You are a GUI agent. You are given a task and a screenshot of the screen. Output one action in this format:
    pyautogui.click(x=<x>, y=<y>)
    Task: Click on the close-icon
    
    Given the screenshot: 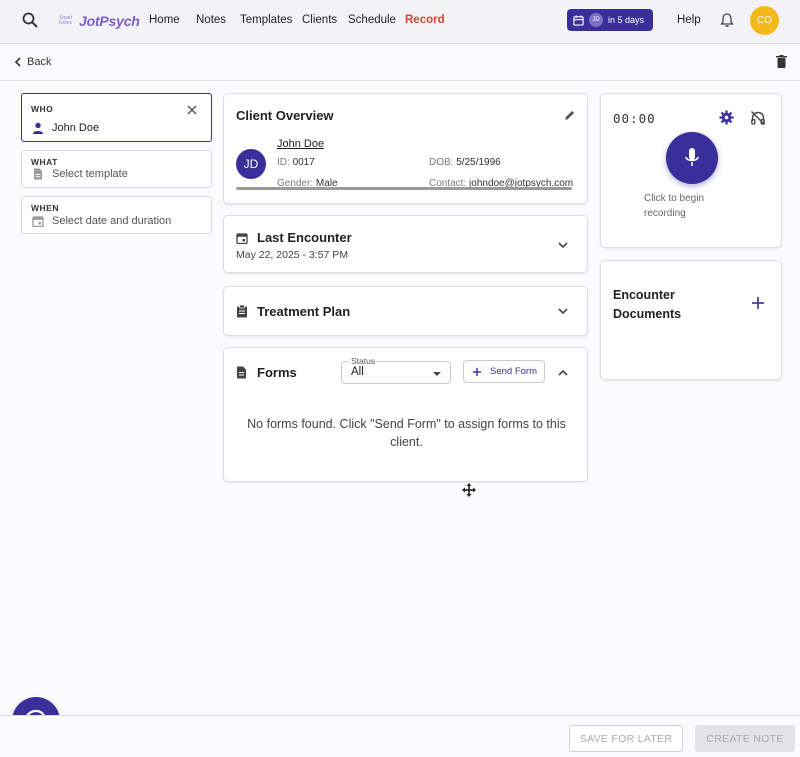 What is the action you would take?
    pyautogui.click(x=192, y=110)
    